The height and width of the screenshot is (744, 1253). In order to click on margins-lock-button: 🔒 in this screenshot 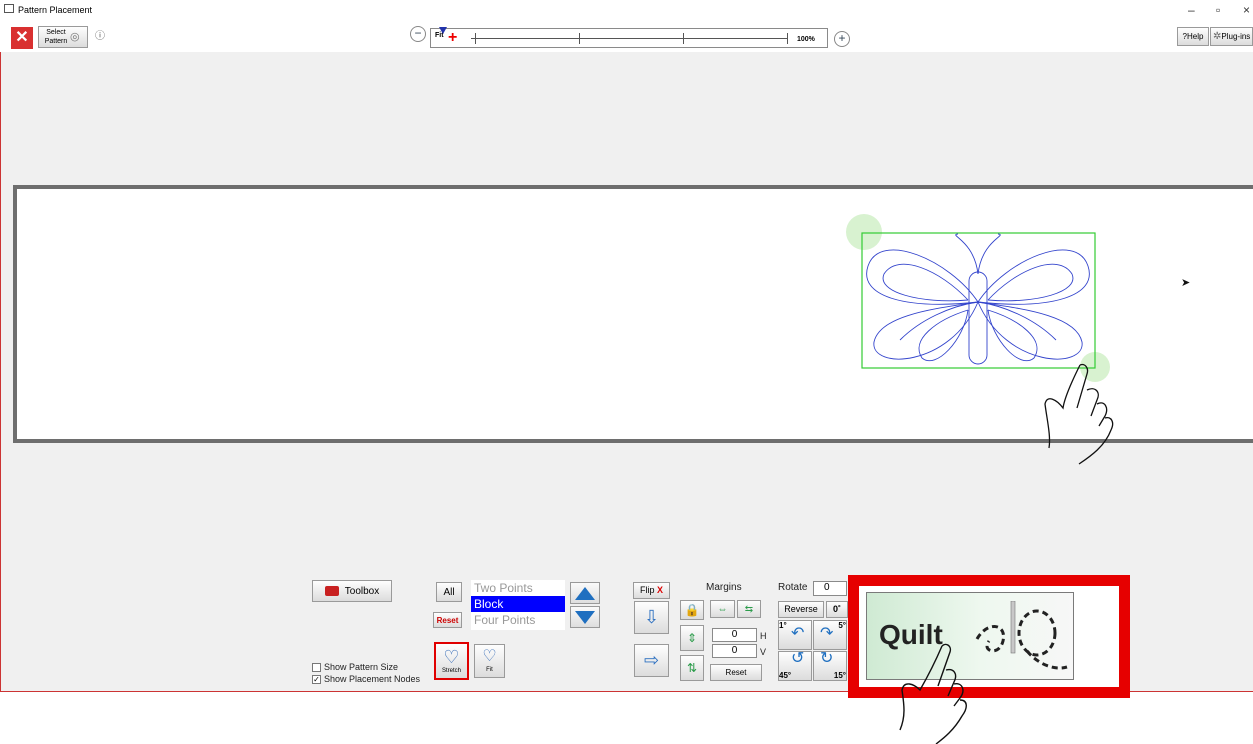, I will do `click(692, 610)`.